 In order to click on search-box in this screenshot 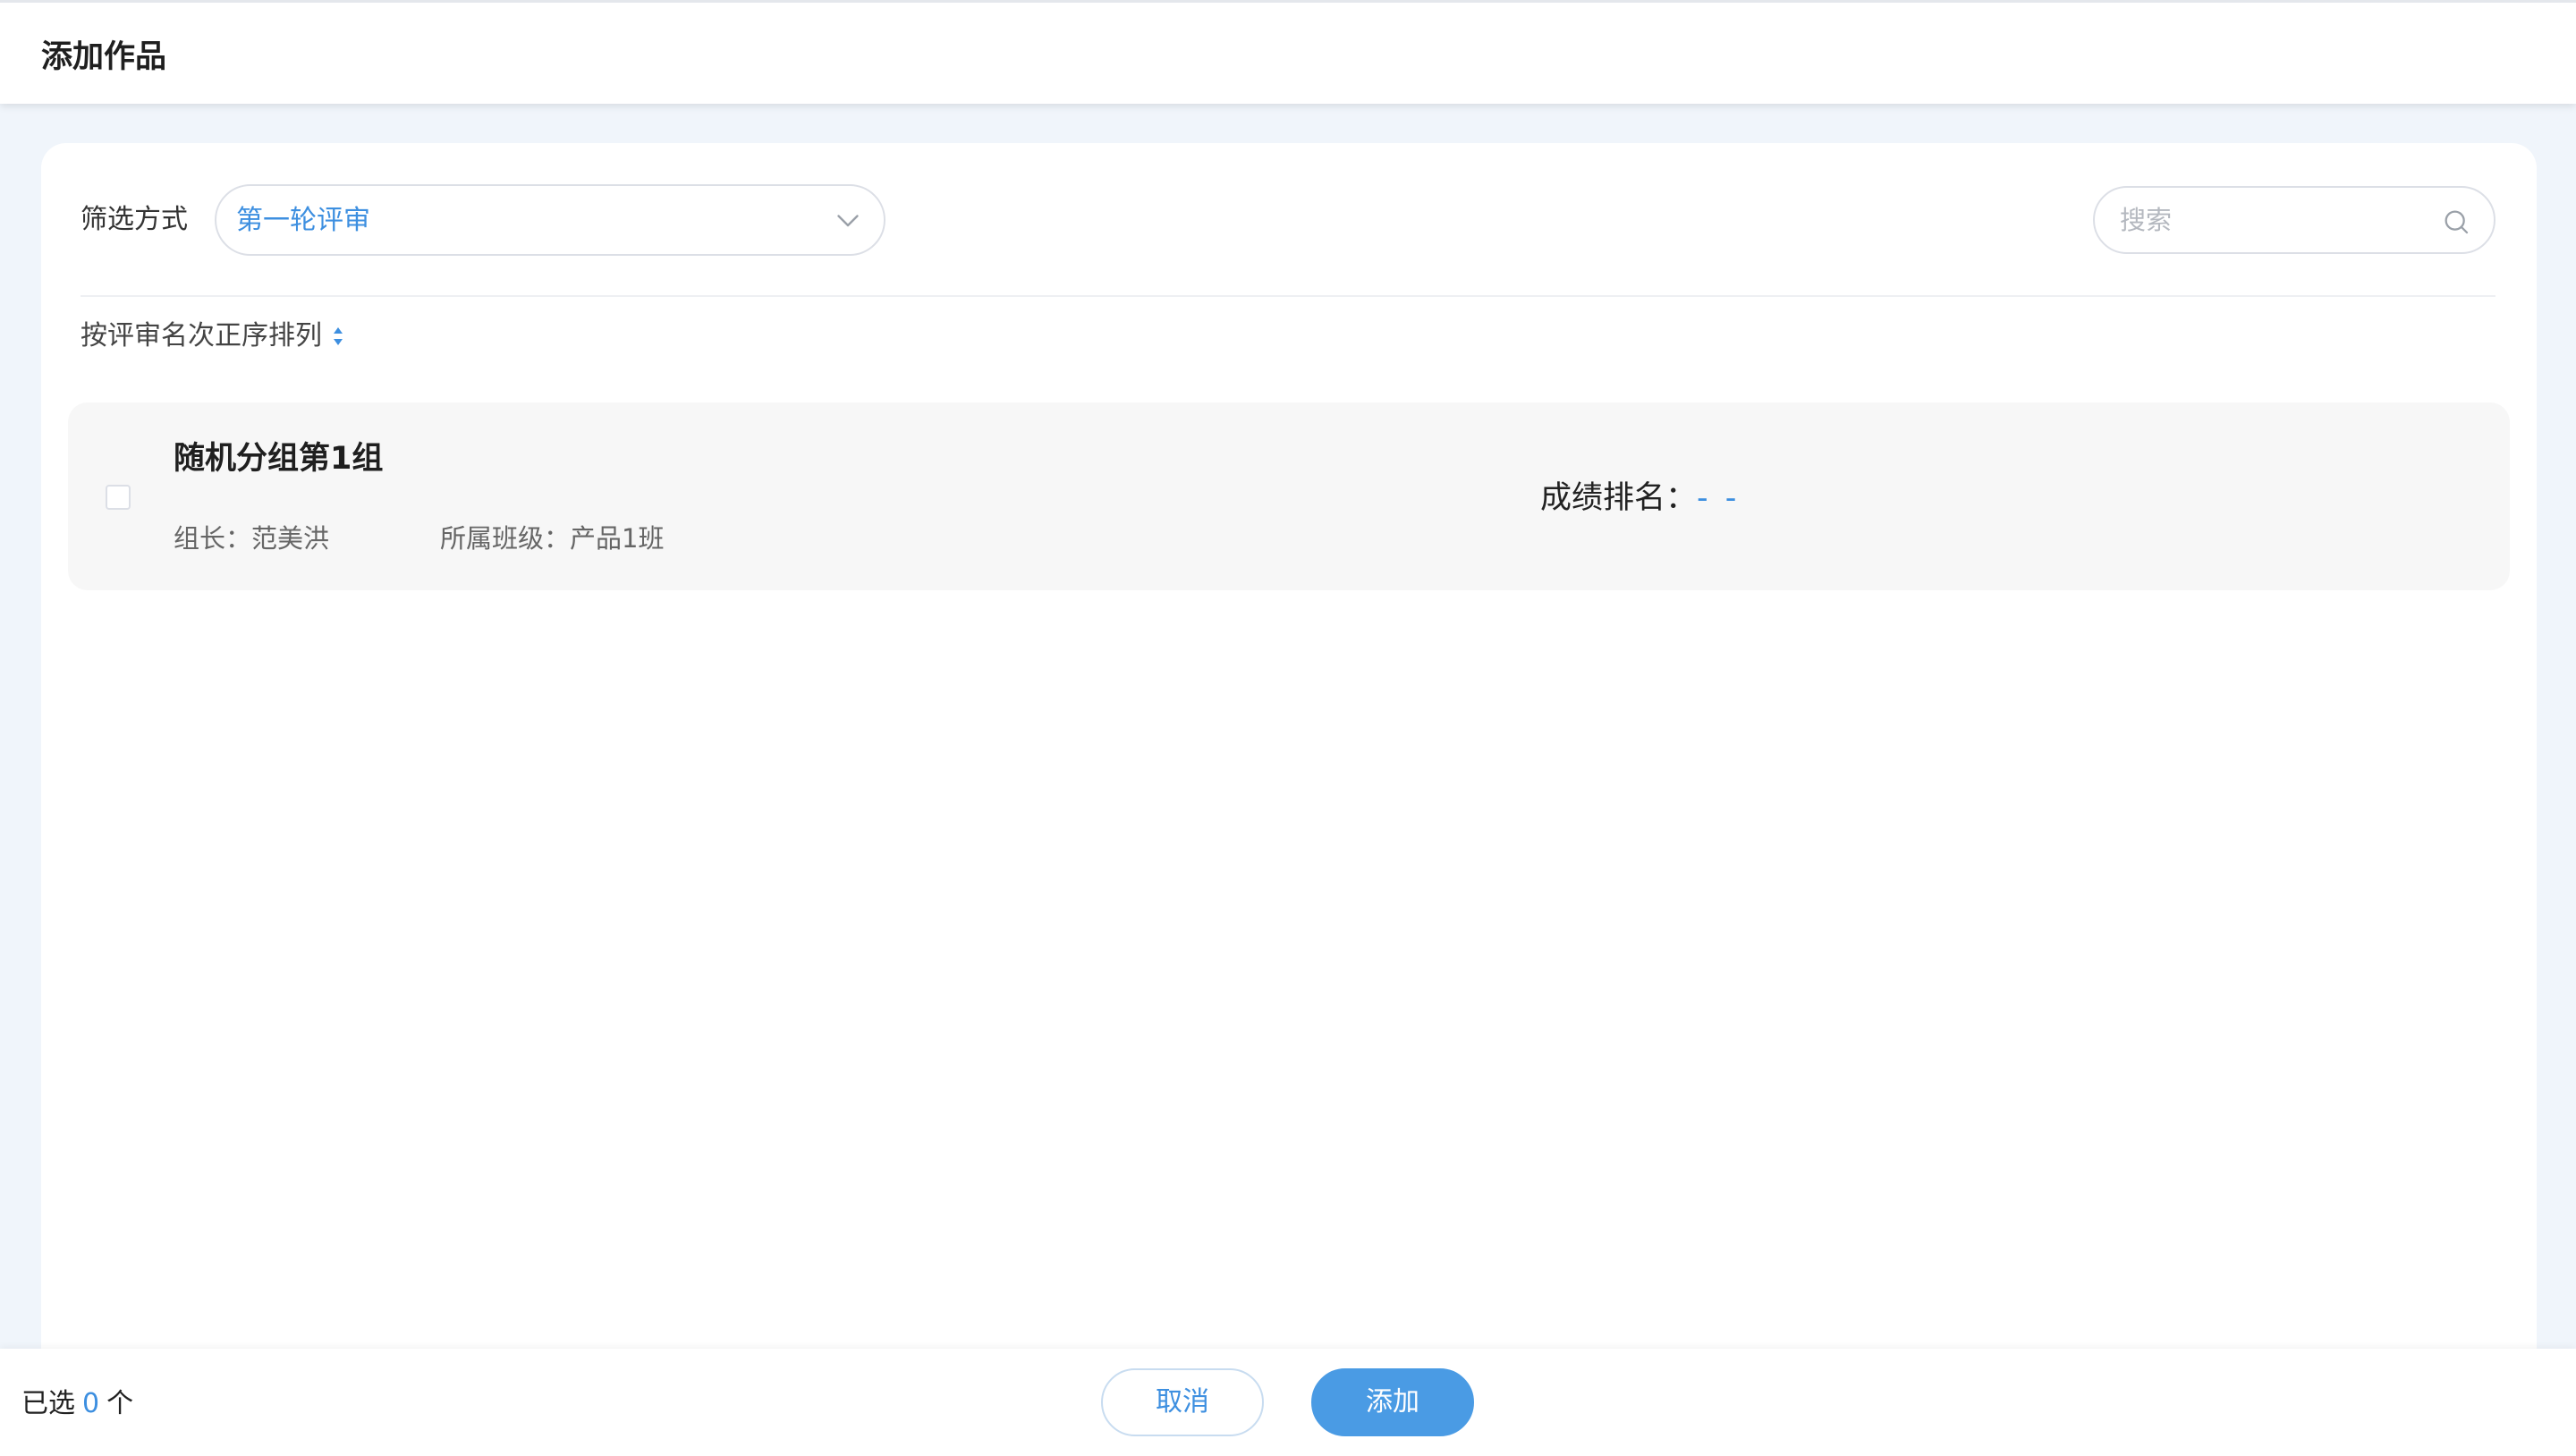, I will do `click(2294, 220)`.